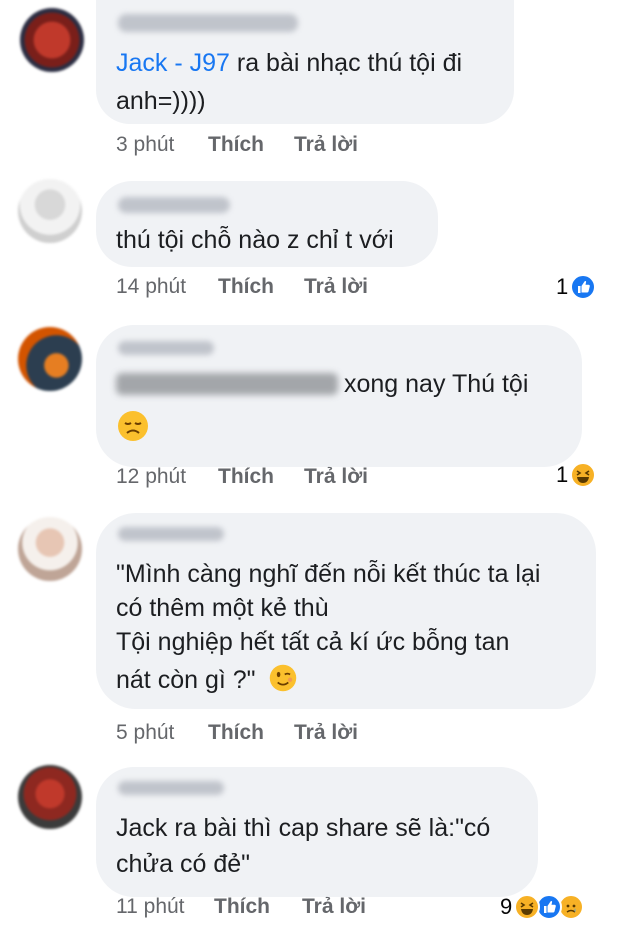 Image resolution: width=620 pixels, height=932 pixels. What do you see at coordinates (133, 426) in the screenshot?
I see `sad-face-emoji` at bounding box center [133, 426].